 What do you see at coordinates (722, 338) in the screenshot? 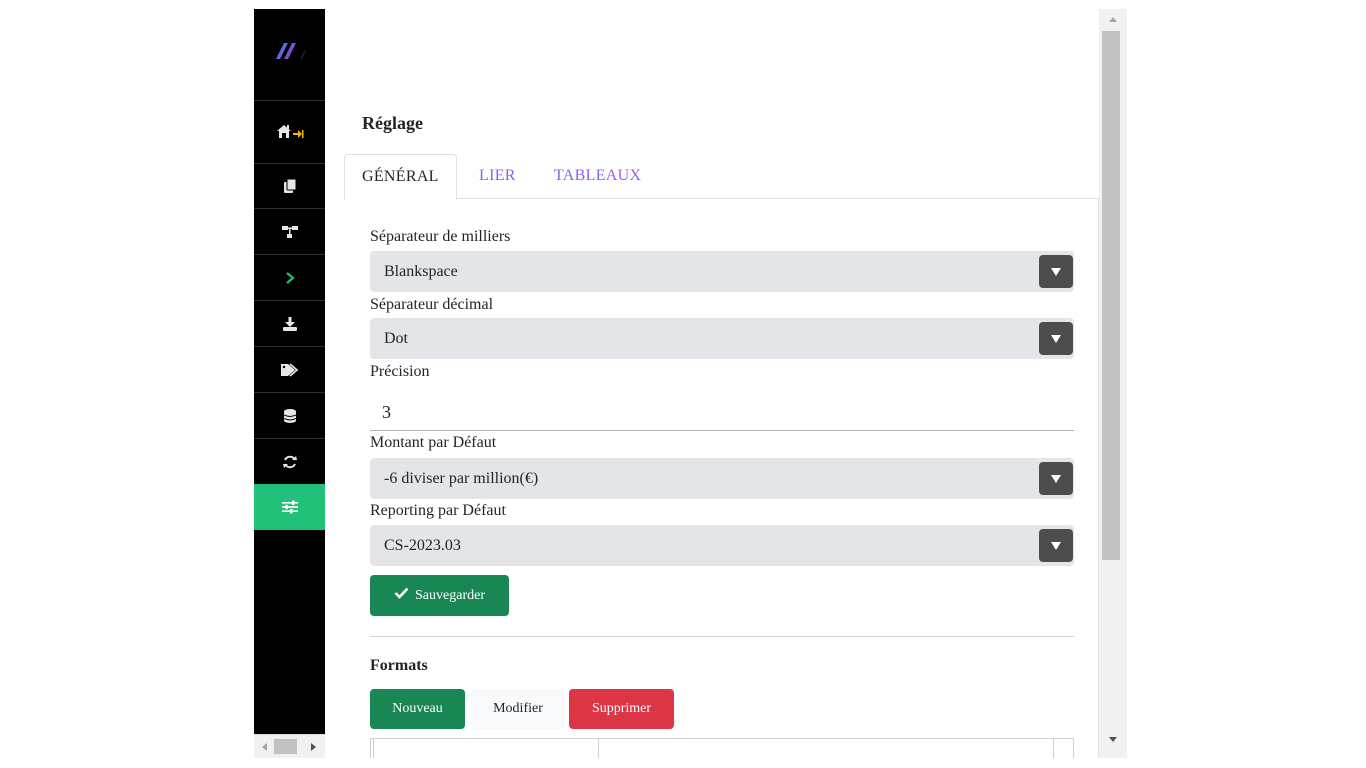
I see `decimal-separator-select: Dot` at bounding box center [722, 338].